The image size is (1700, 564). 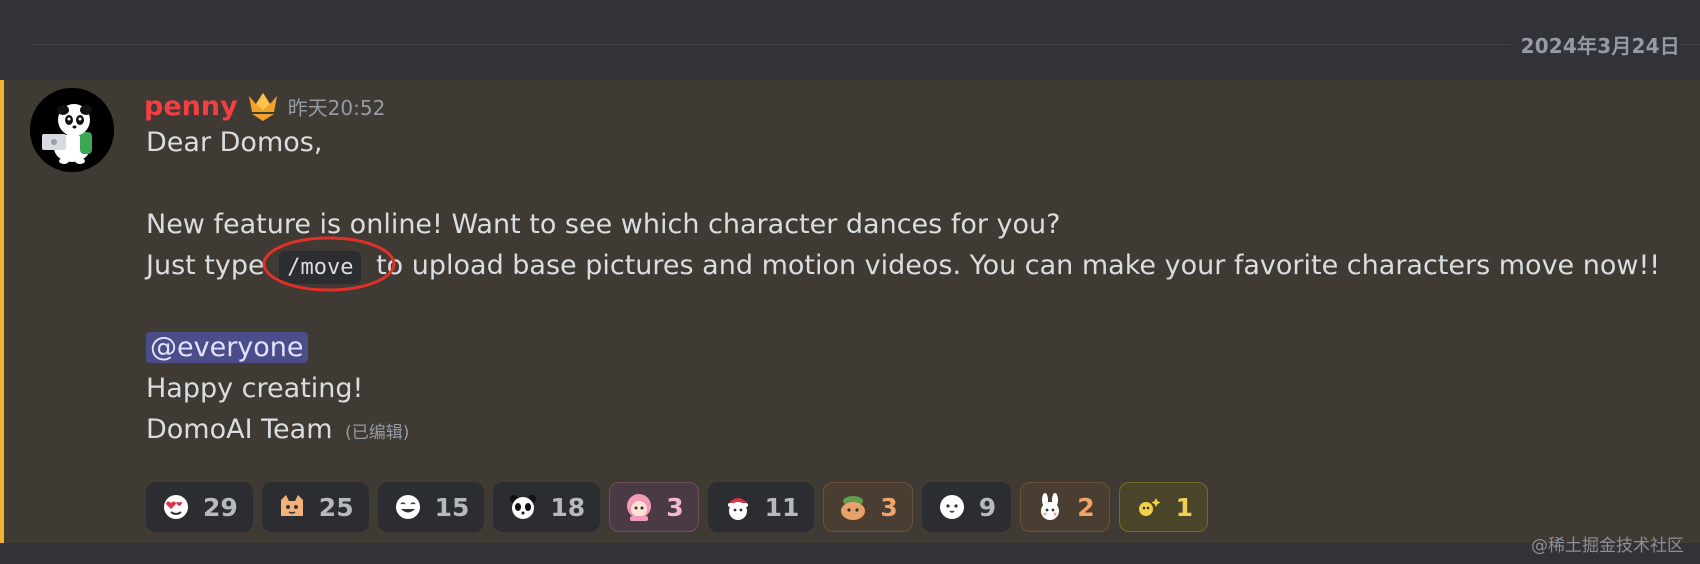 I want to click on date-divider-label: 2024年3月24日, so click(x=1595, y=44).